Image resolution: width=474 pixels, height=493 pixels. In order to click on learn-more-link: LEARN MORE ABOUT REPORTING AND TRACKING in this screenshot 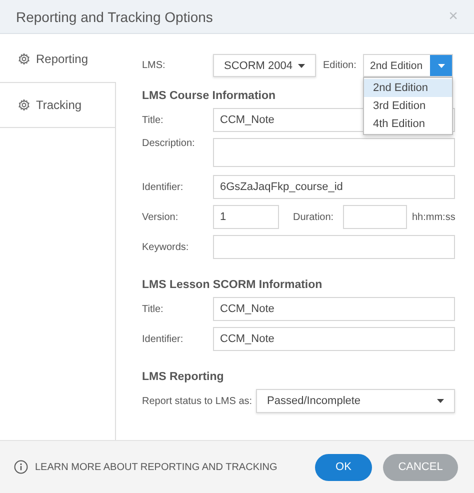, I will do `click(146, 467)`.